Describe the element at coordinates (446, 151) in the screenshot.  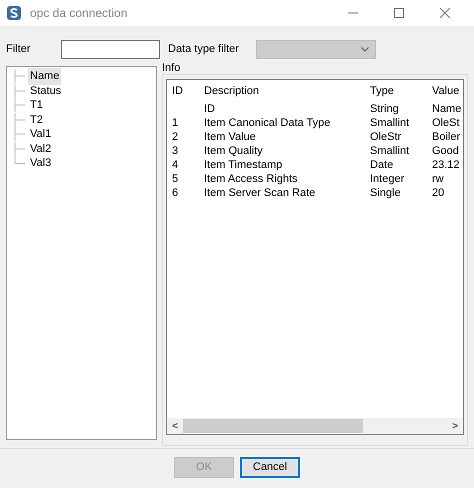
I see `table-cell-text: Good` at that location.